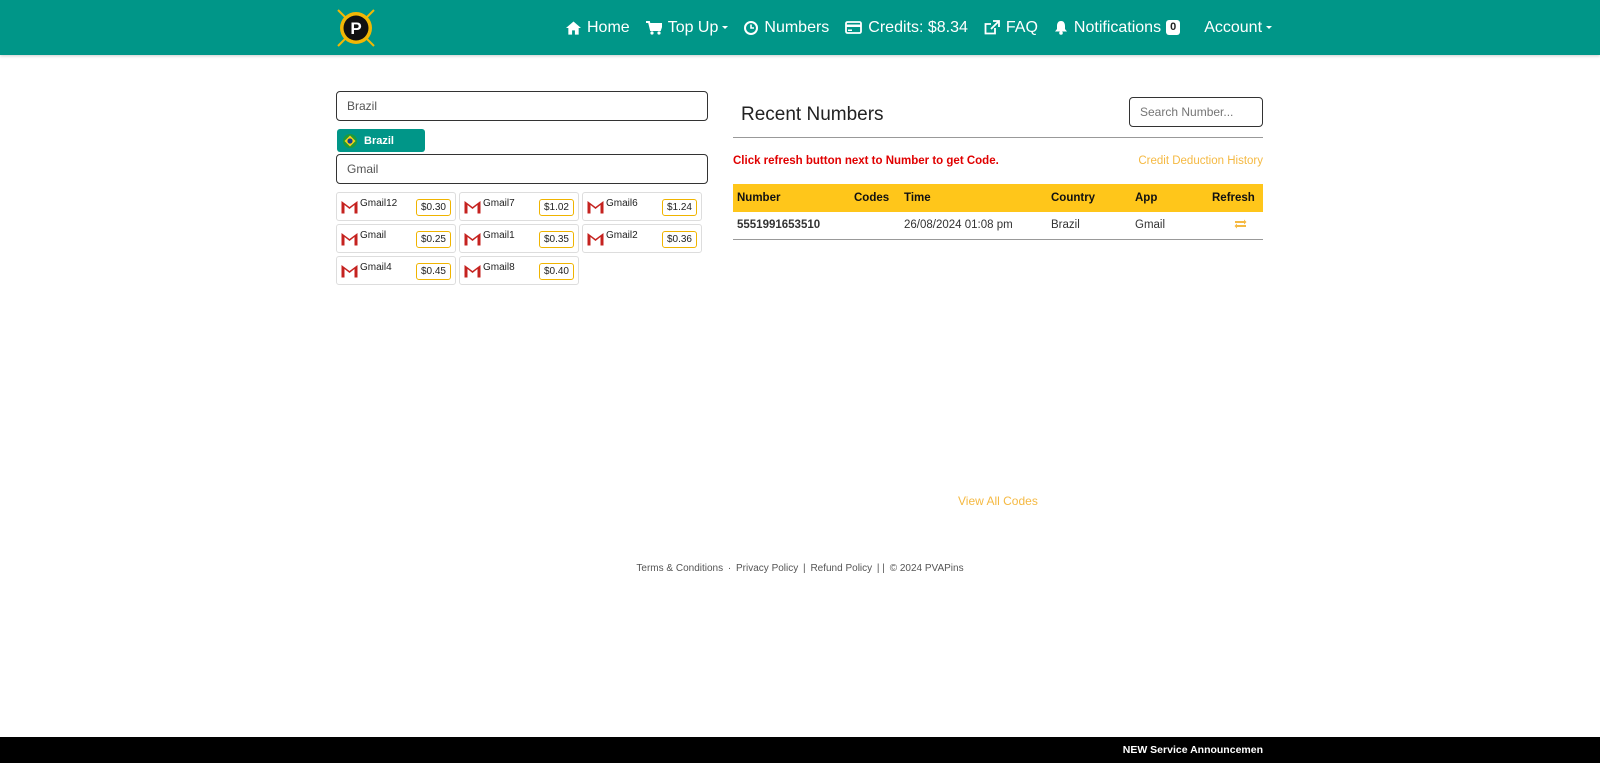  Describe the element at coordinates (1200, 161) in the screenshot. I see `credit-deduction-history-link: Credit Deduction History` at that location.